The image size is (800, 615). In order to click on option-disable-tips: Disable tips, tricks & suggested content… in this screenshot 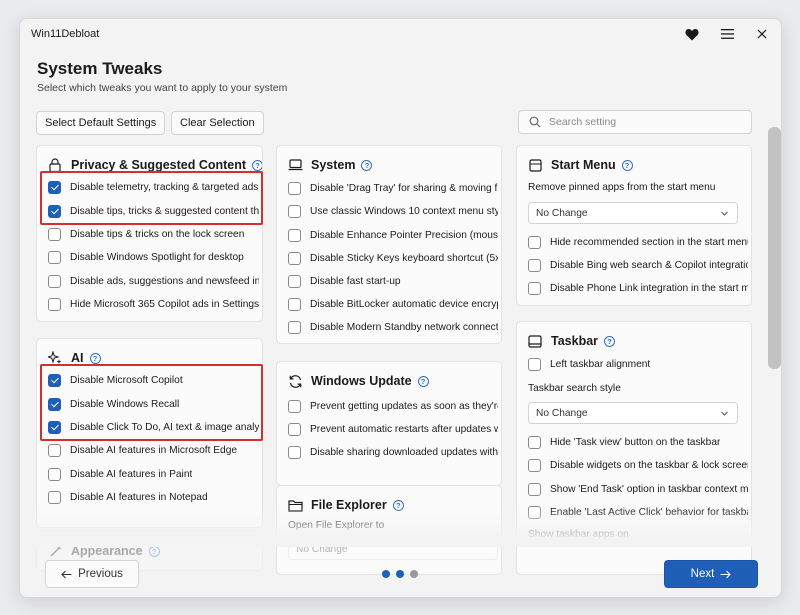, I will do `click(153, 211)`.